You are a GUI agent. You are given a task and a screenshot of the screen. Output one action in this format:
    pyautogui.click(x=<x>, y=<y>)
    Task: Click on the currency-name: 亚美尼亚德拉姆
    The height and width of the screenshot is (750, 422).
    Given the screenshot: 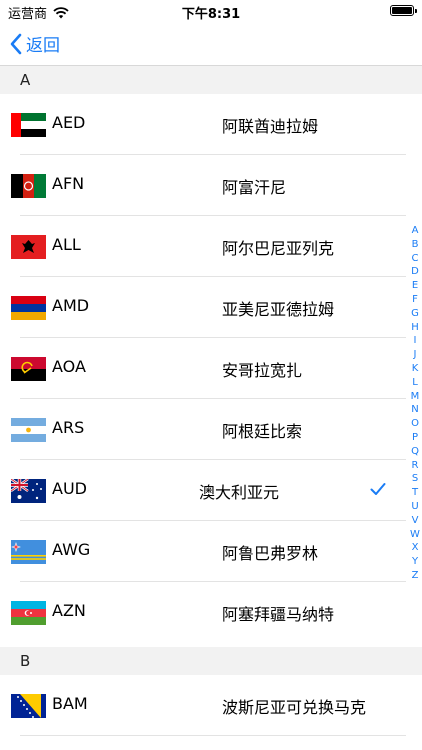 What is the action you would take?
    pyautogui.click(x=278, y=309)
    